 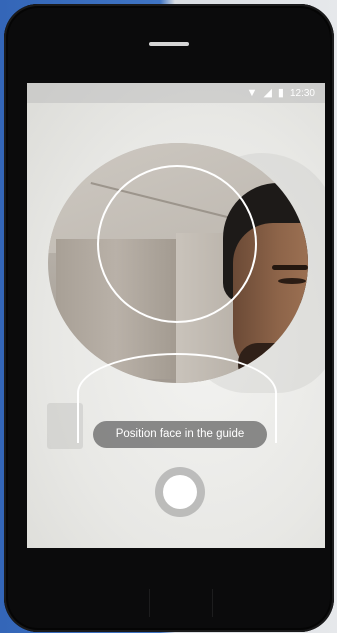 What do you see at coordinates (302, 93) in the screenshot?
I see `status-time: 12:30` at bounding box center [302, 93].